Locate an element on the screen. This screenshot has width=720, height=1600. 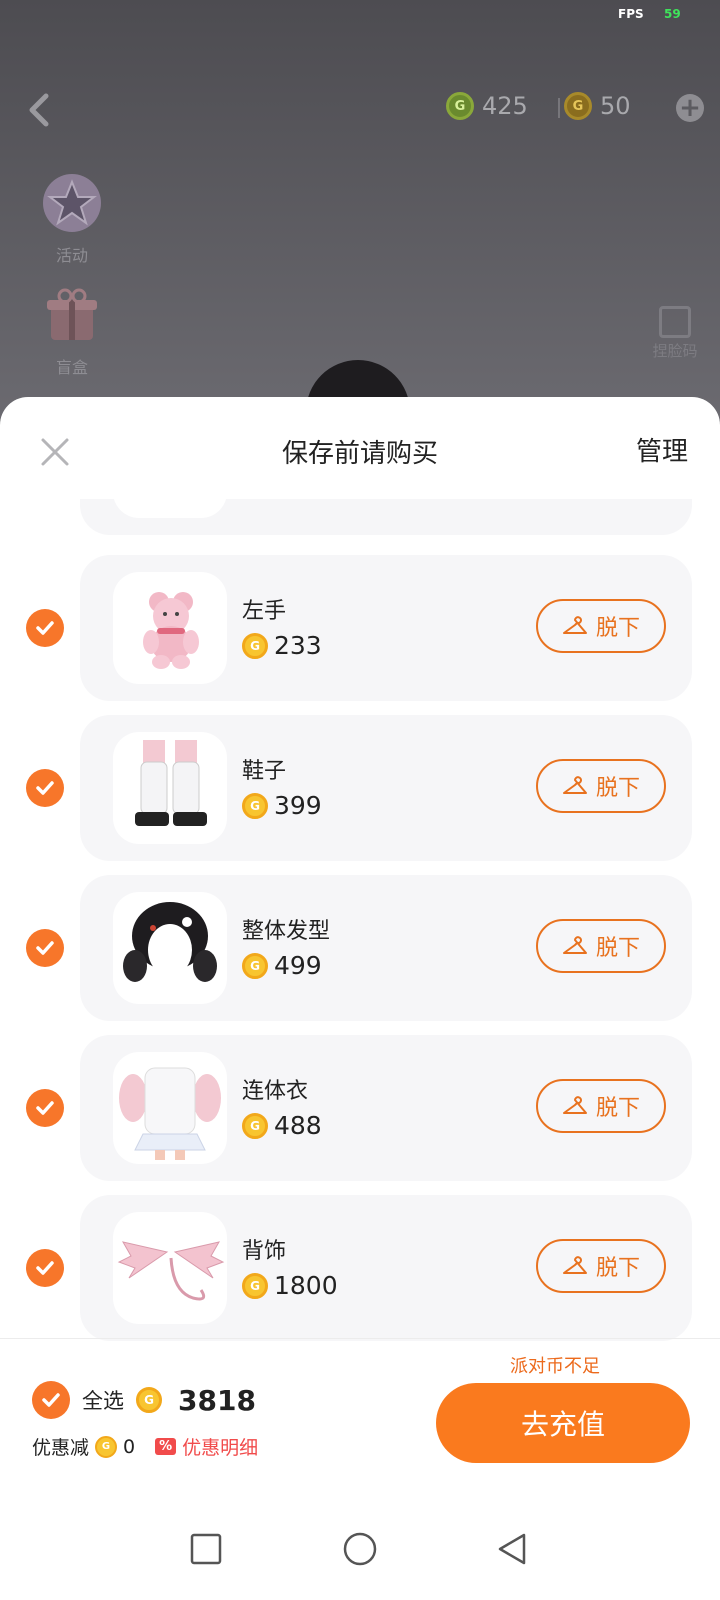
system-nav-bar is located at coordinates (358, 1549).